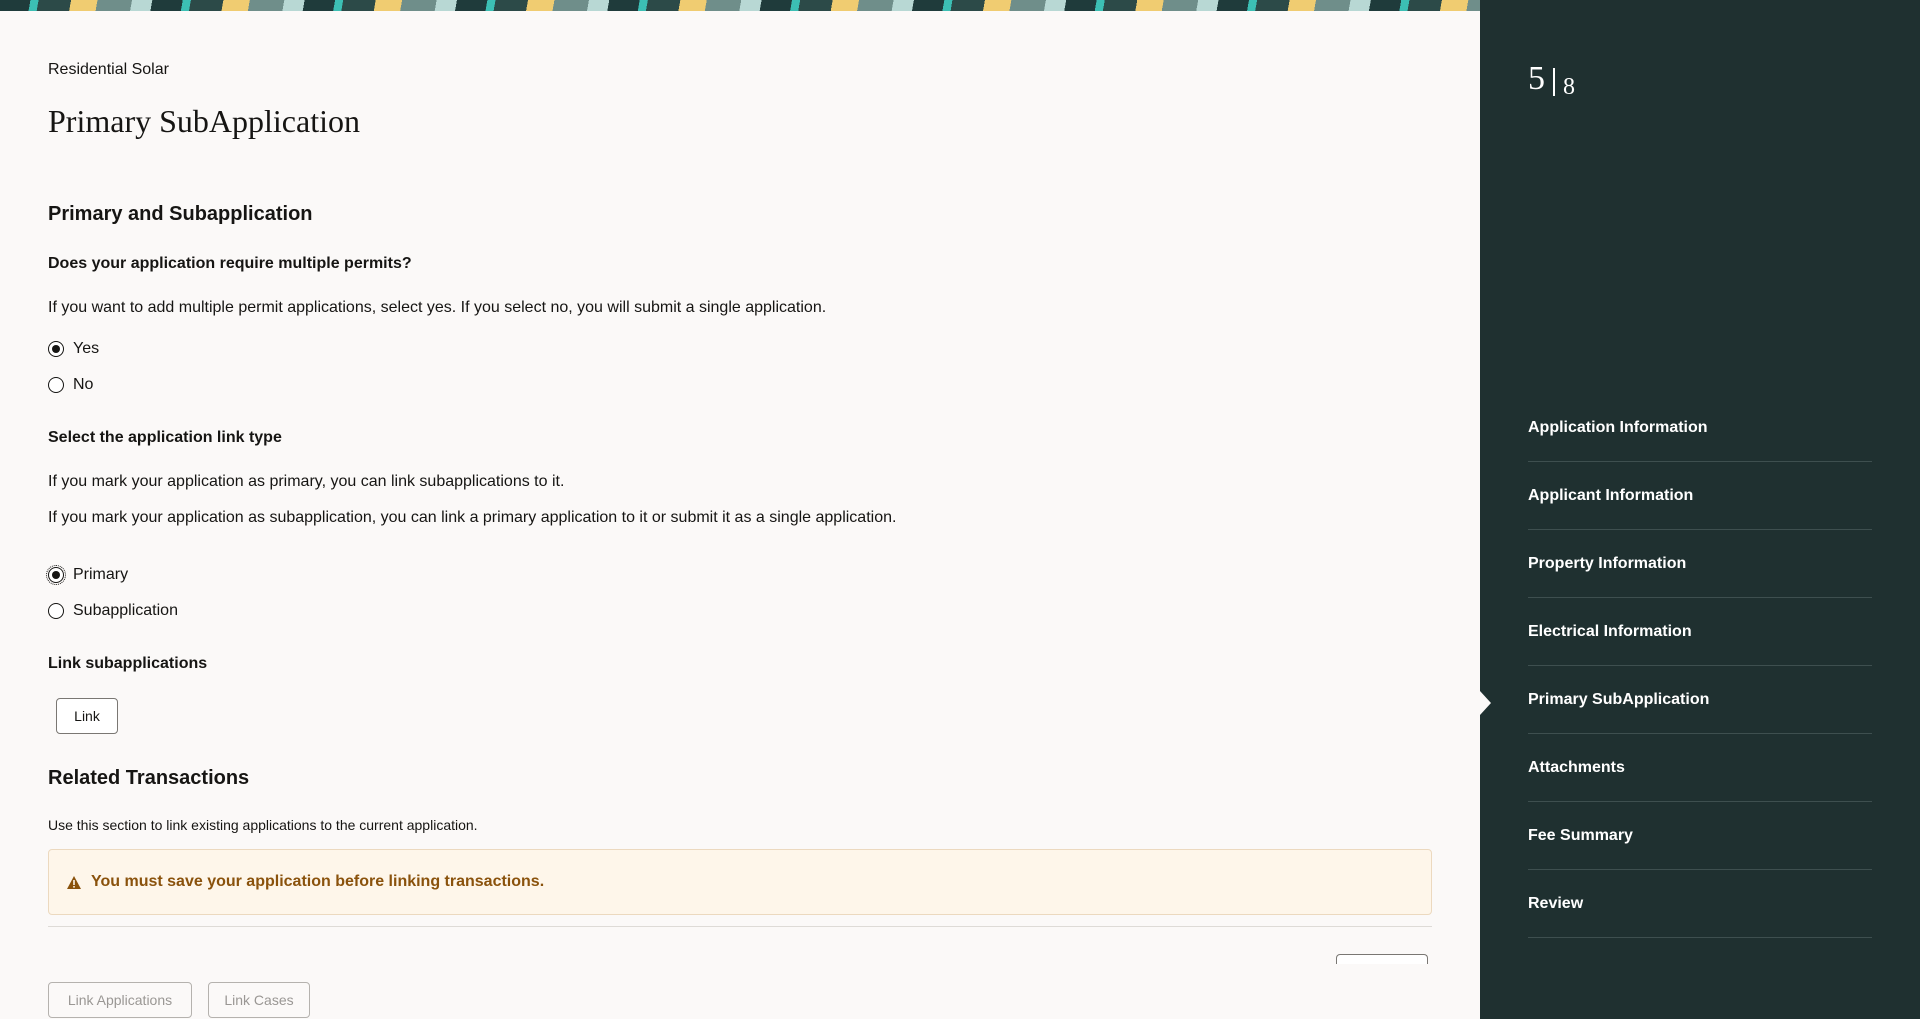 The image size is (1920, 1019). Describe the element at coordinates (101, 574) in the screenshot. I see `radio-primary-label: Primary` at that location.